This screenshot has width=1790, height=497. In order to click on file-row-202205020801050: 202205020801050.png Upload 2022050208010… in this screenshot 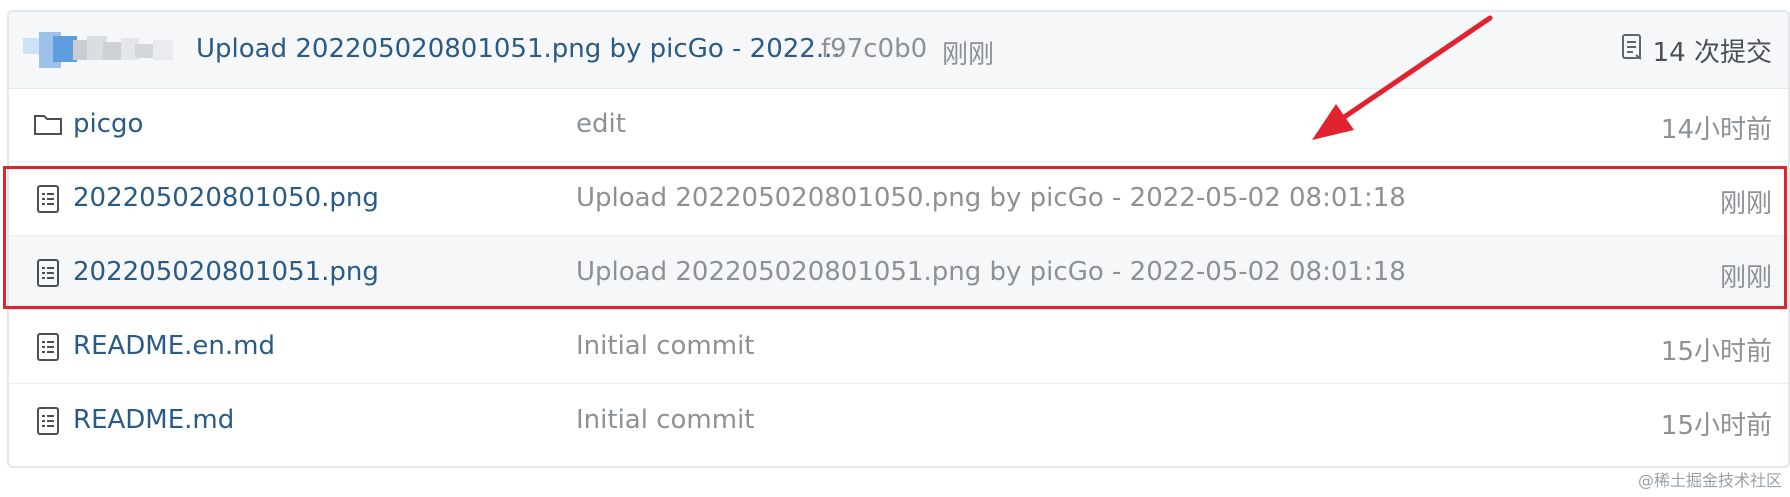, I will do `click(898, 199)`.